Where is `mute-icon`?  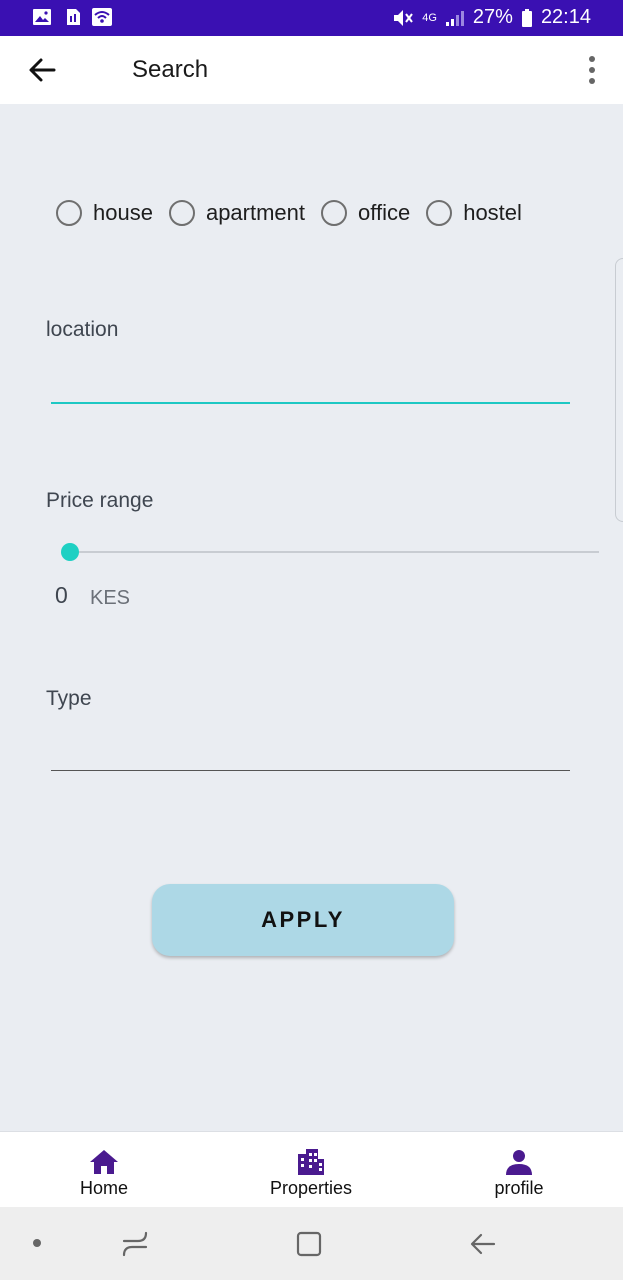 mute-icon is located at coordinates (404, 17).